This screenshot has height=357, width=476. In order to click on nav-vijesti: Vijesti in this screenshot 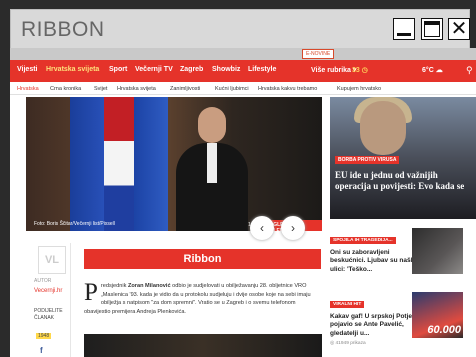, I will do `click(27, 69)`.